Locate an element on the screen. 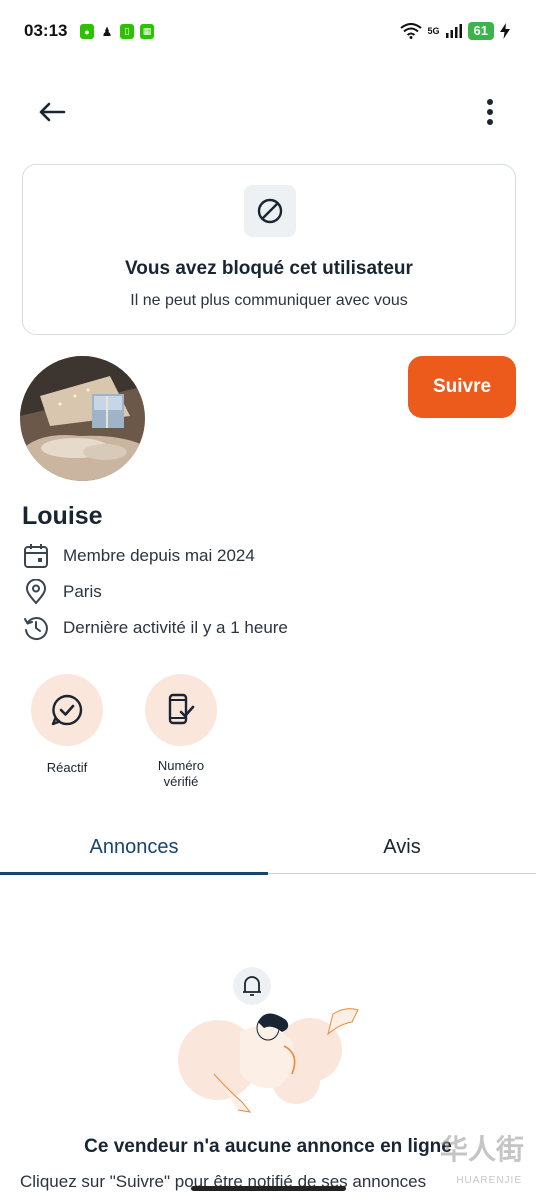 Image resolution: width=536 pixels, height=1200 pixels. badge-reactive-label: Réactif is located at coordinates (67, 767).